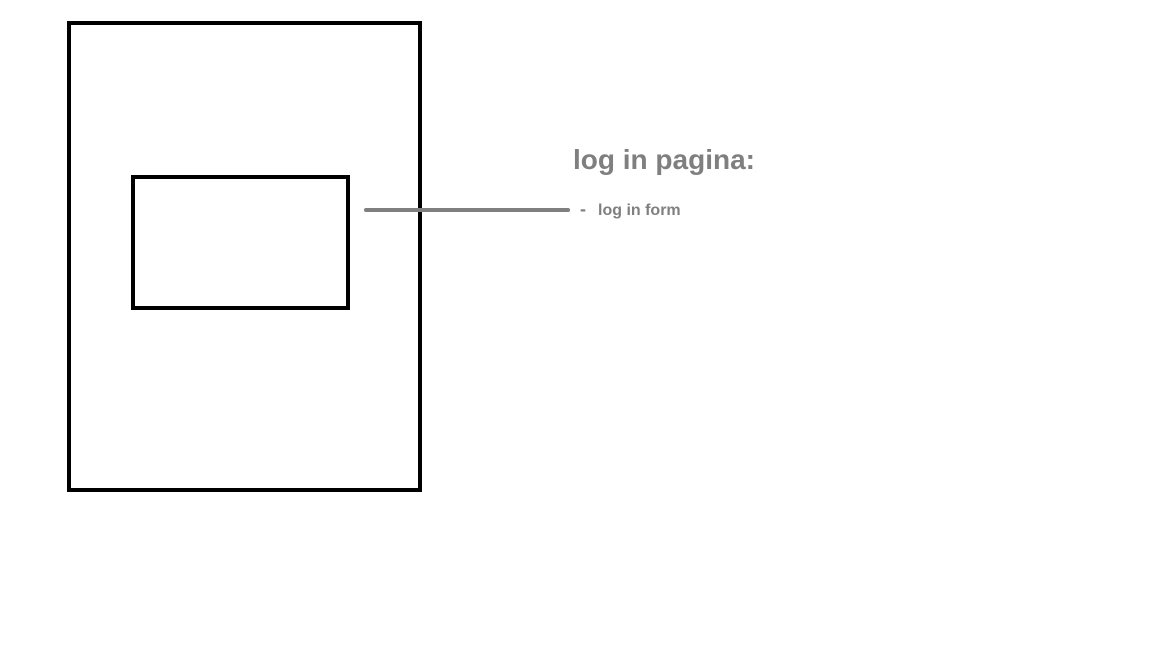  Describe the element at coordinates (664, 159) in the screenshot. I see `annotation-title: log in pagina:` at that location.